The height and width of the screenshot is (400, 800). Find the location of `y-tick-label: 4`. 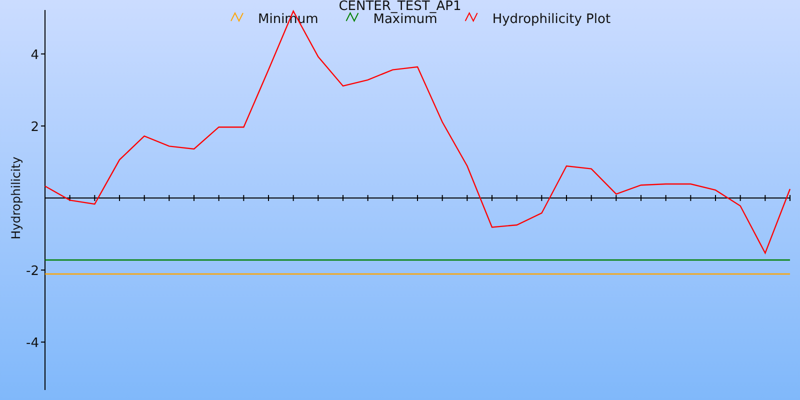

y-tick-label: 4 is located at coordinates (34, 55).